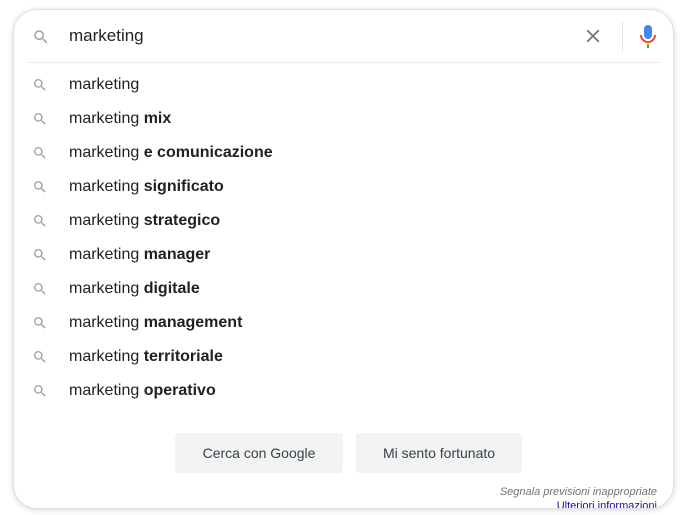  What do you see at coordinates (343, 119) in the screenshot?
I see `suggestion-item: marketing mix` at bounding box center [343, 119].